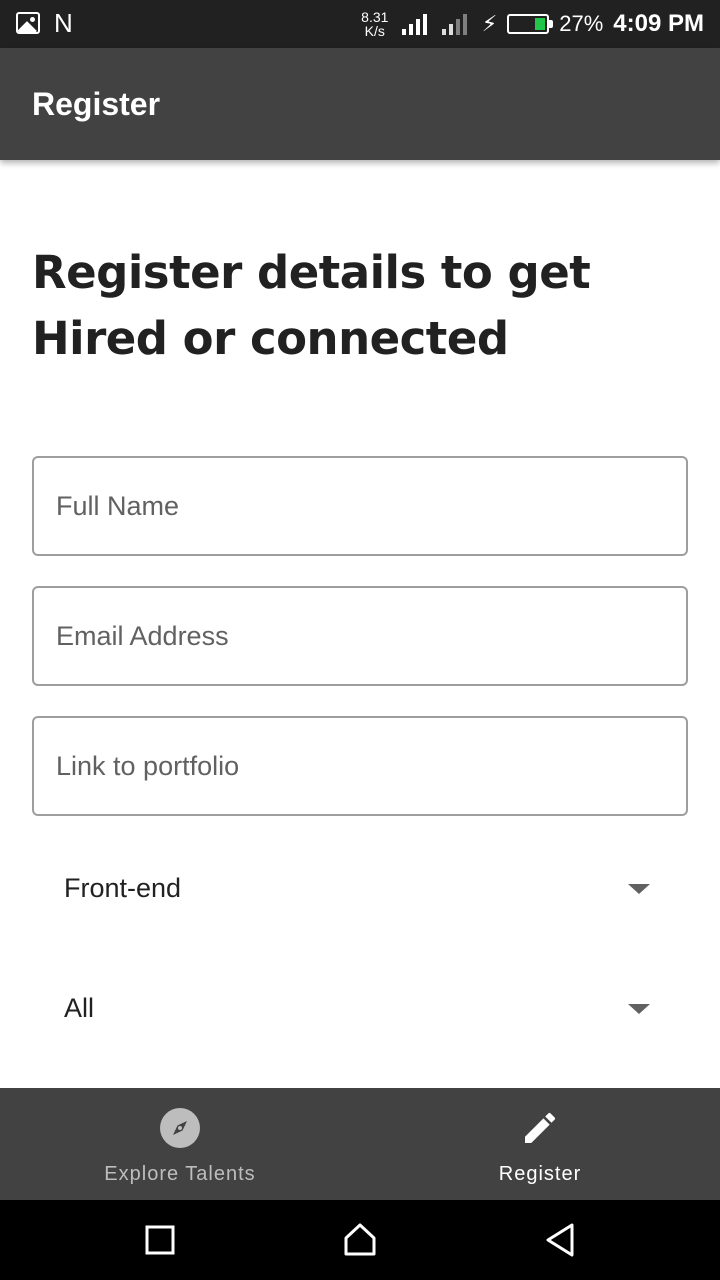  Describe the element at coordinates (540, 1174) in the screenshot. I see `nav-label-register: Register` at that location.